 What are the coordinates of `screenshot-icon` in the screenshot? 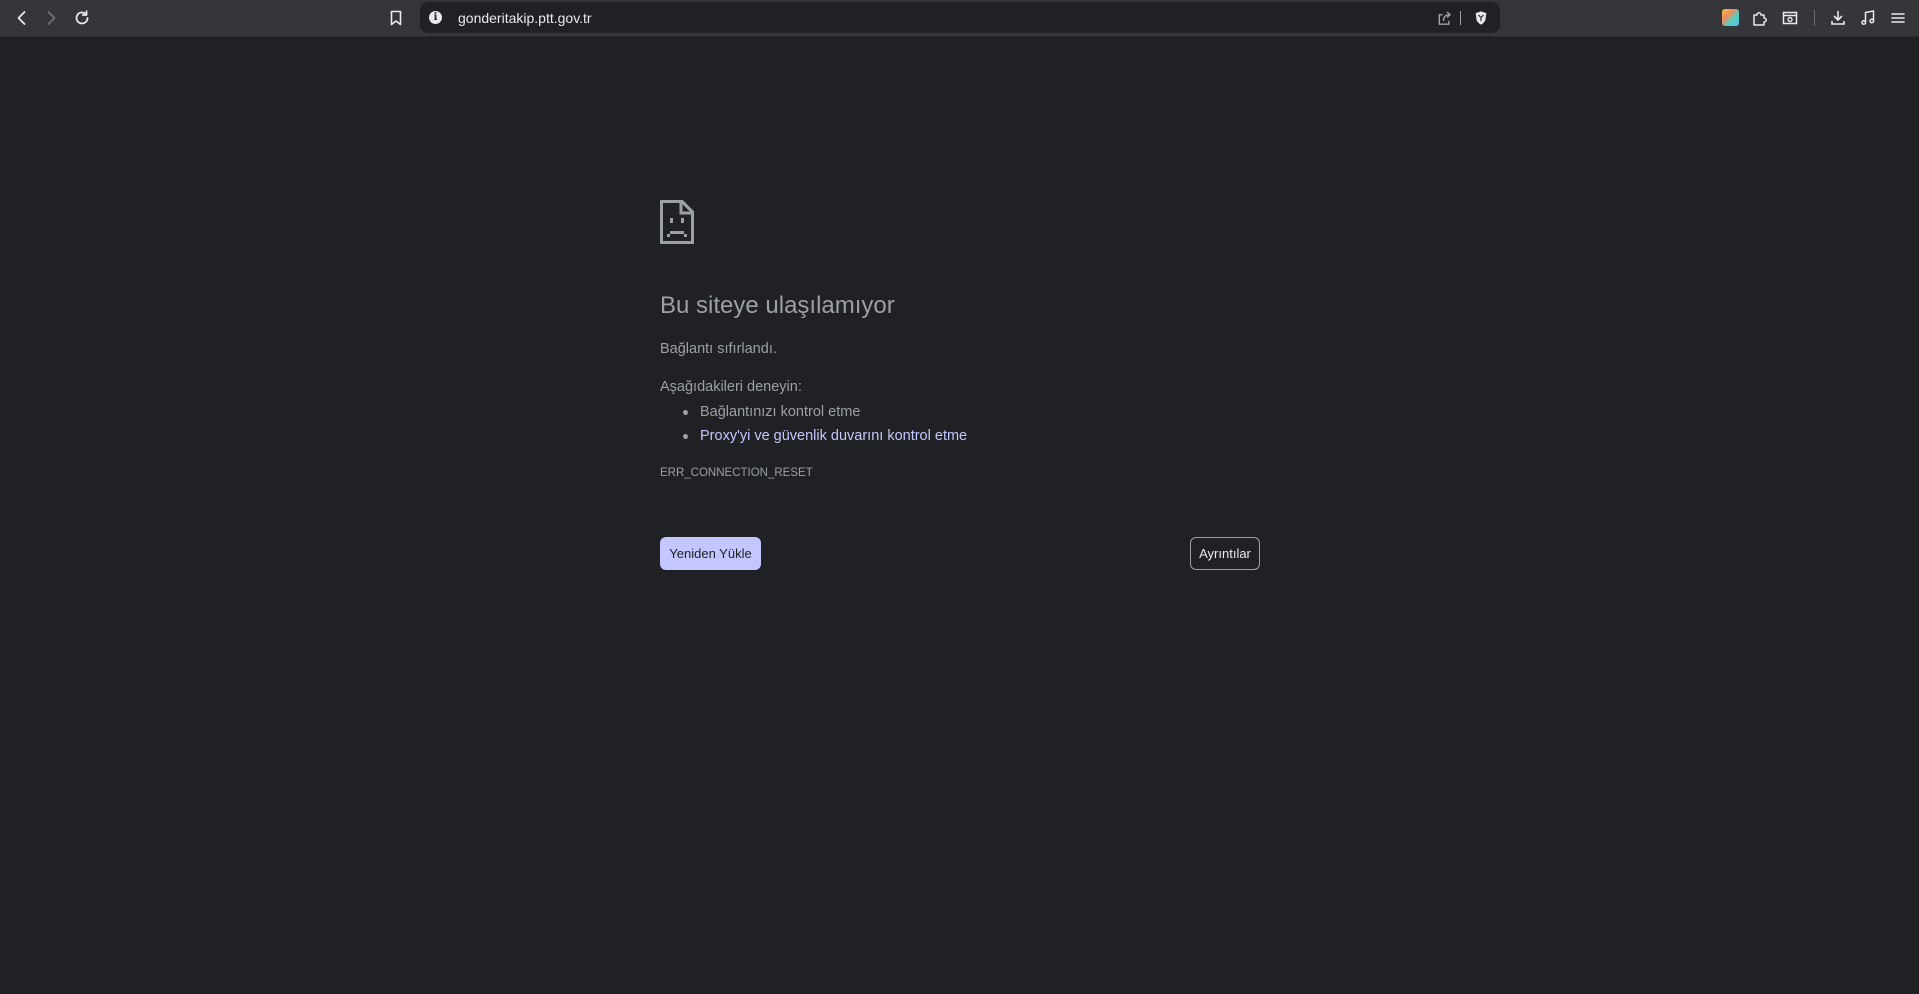 It's located at (1790, 18).